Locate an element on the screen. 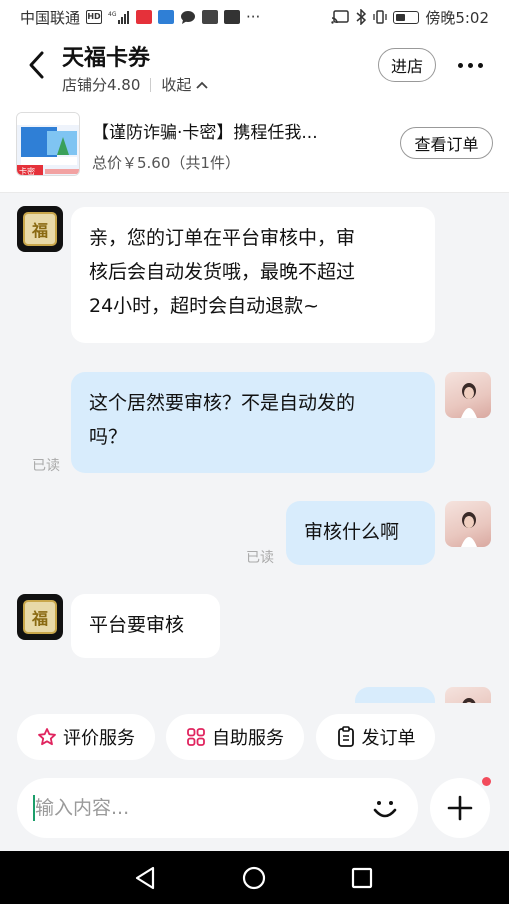  message-line: 核后会自动发货哦，最晚不超过 is located at coordinates (222, 272).